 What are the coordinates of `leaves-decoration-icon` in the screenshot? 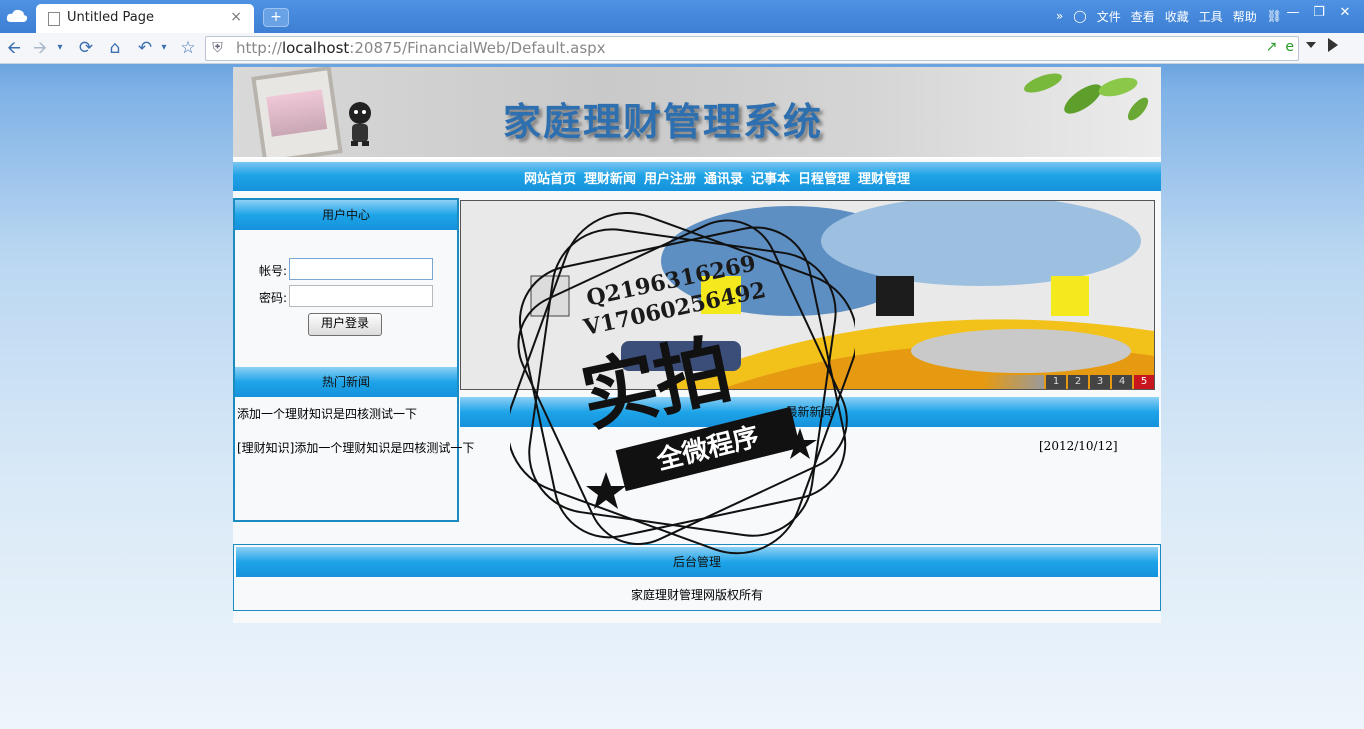 It's located at (1086, 97).